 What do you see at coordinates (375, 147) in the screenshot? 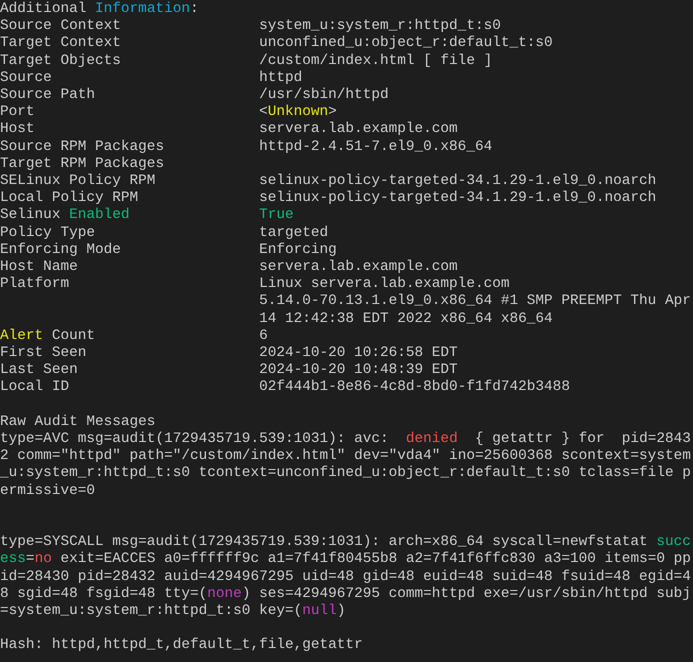
I see `field-value: httpd-2.4.51-7.el9_0.x86_64` at bounding box center [375, 147].